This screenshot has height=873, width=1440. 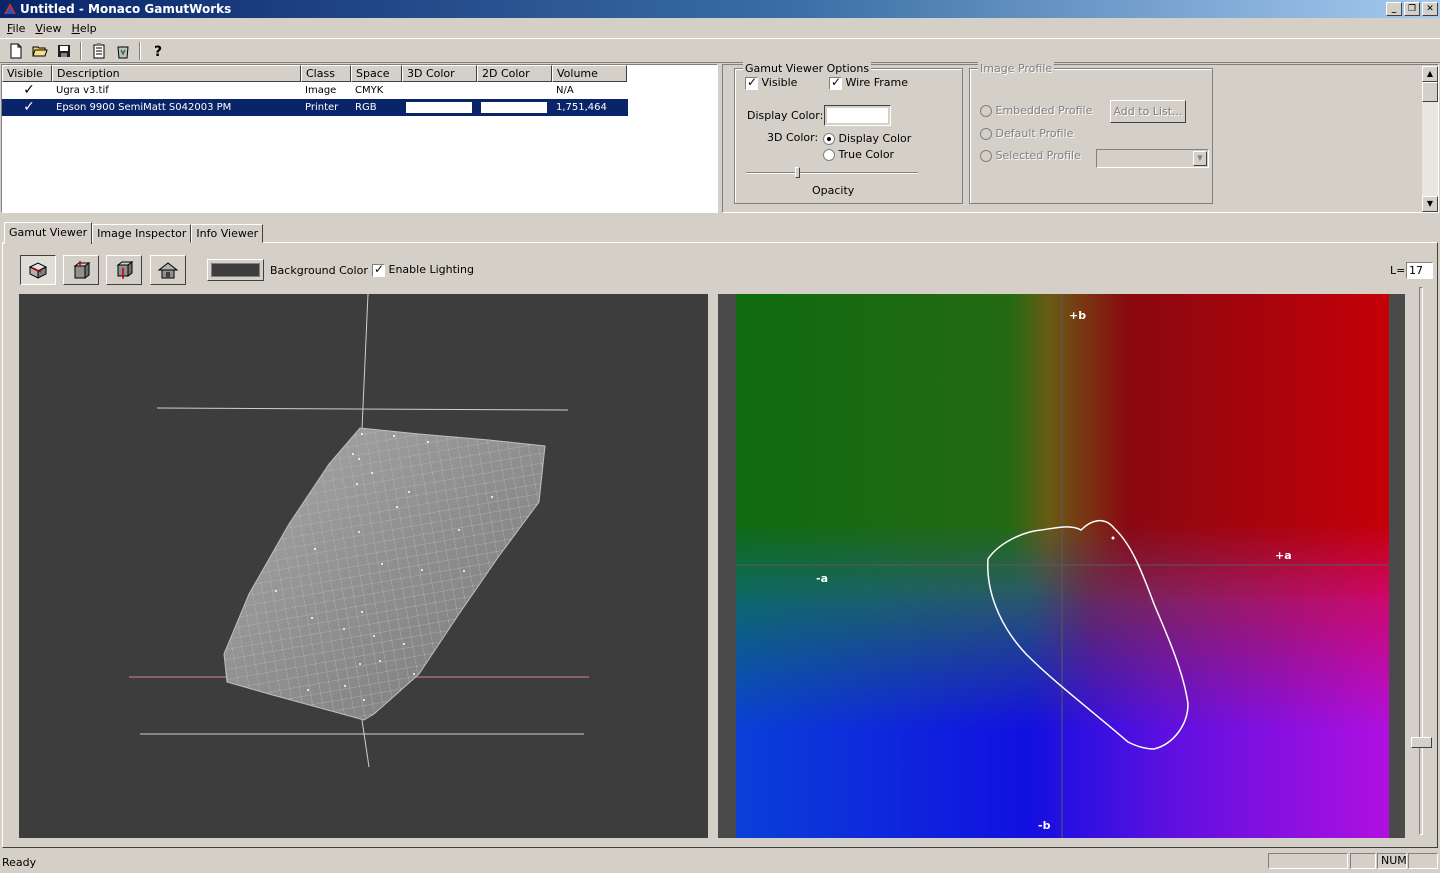 What do you see at coordinates (857, 115) in the screenshot?
I see `display-color-swatch` at bounding box center [857, 115].